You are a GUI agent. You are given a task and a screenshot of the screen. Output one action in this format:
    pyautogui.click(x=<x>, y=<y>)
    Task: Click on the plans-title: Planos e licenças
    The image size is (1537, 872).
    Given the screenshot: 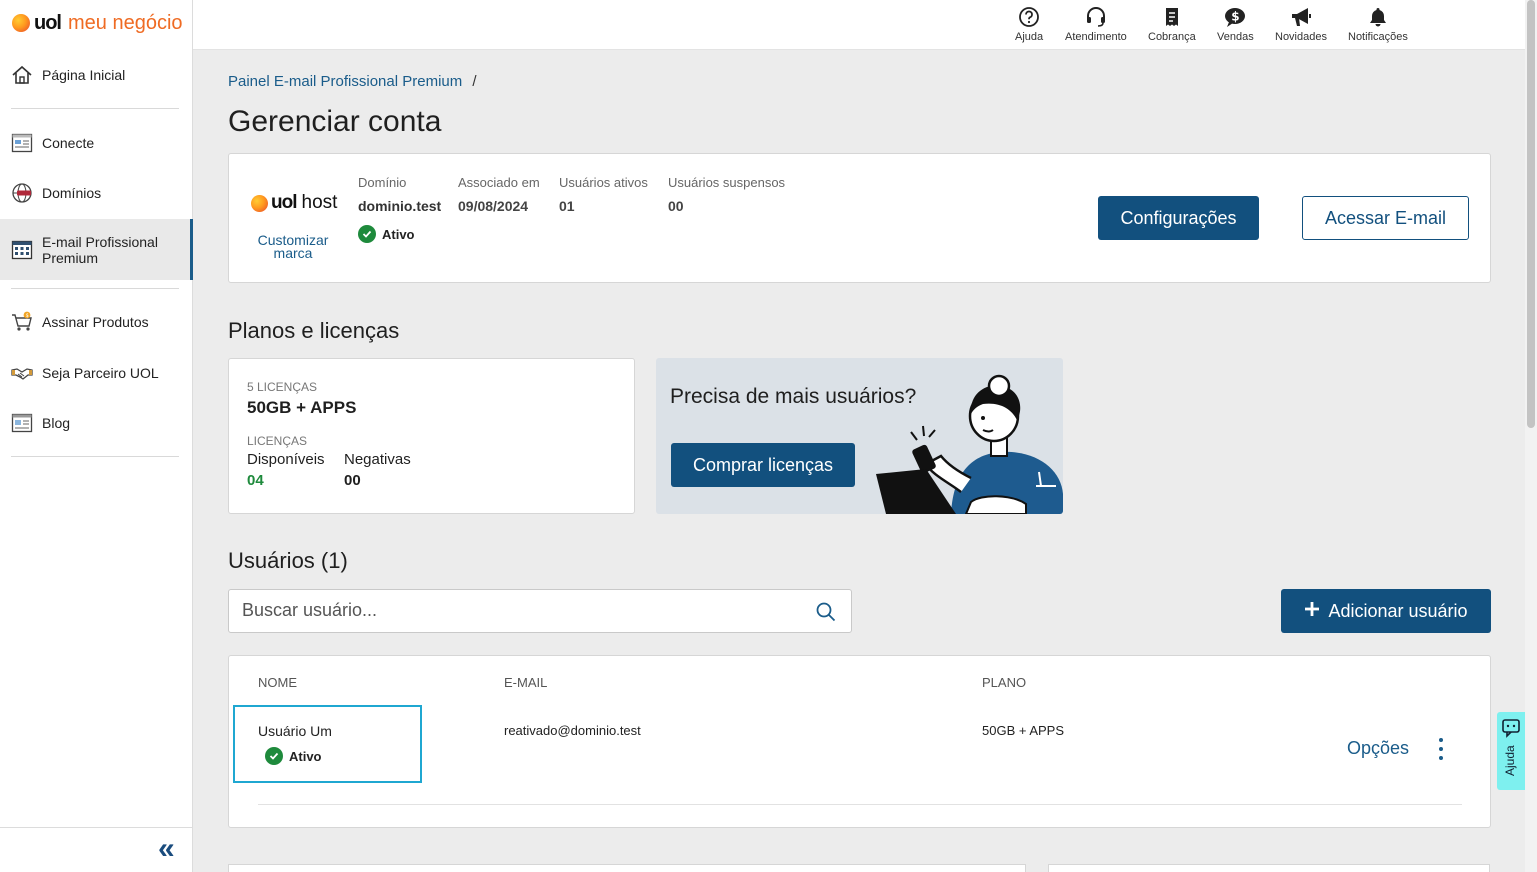 What is the action you would take?
    pyautogui.click(x=314, y=330)
    